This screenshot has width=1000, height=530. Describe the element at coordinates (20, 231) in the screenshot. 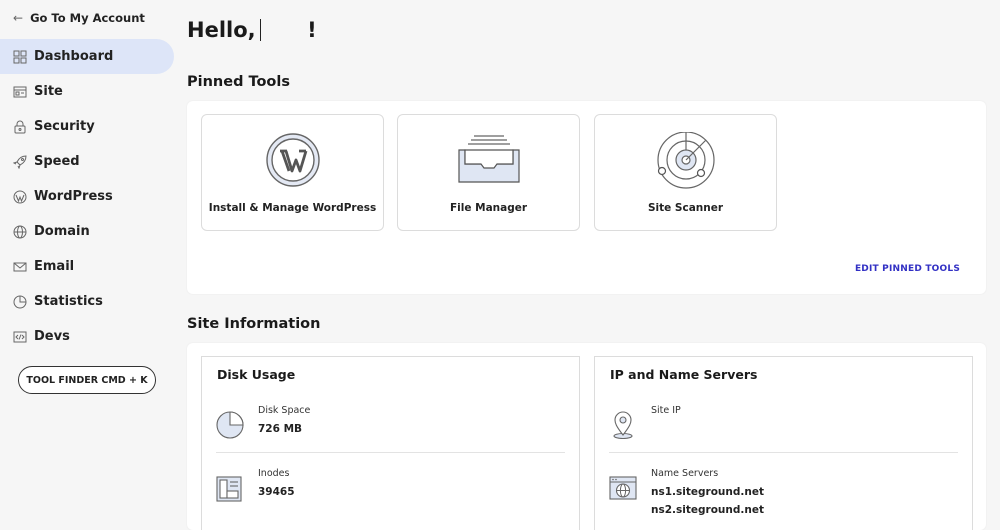

I see `globe-icon` at that location.